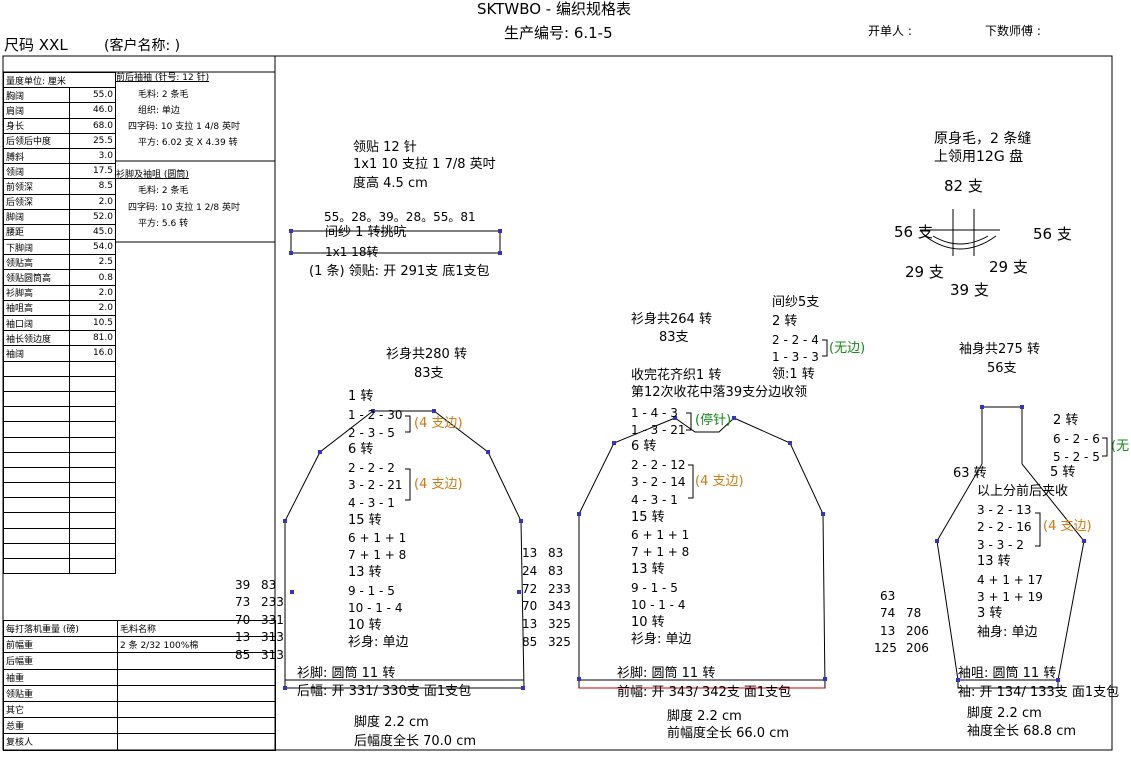  Describe the element at coordinates (559, 642) in the screenshot. I see `back-right-num: 325` at that location.